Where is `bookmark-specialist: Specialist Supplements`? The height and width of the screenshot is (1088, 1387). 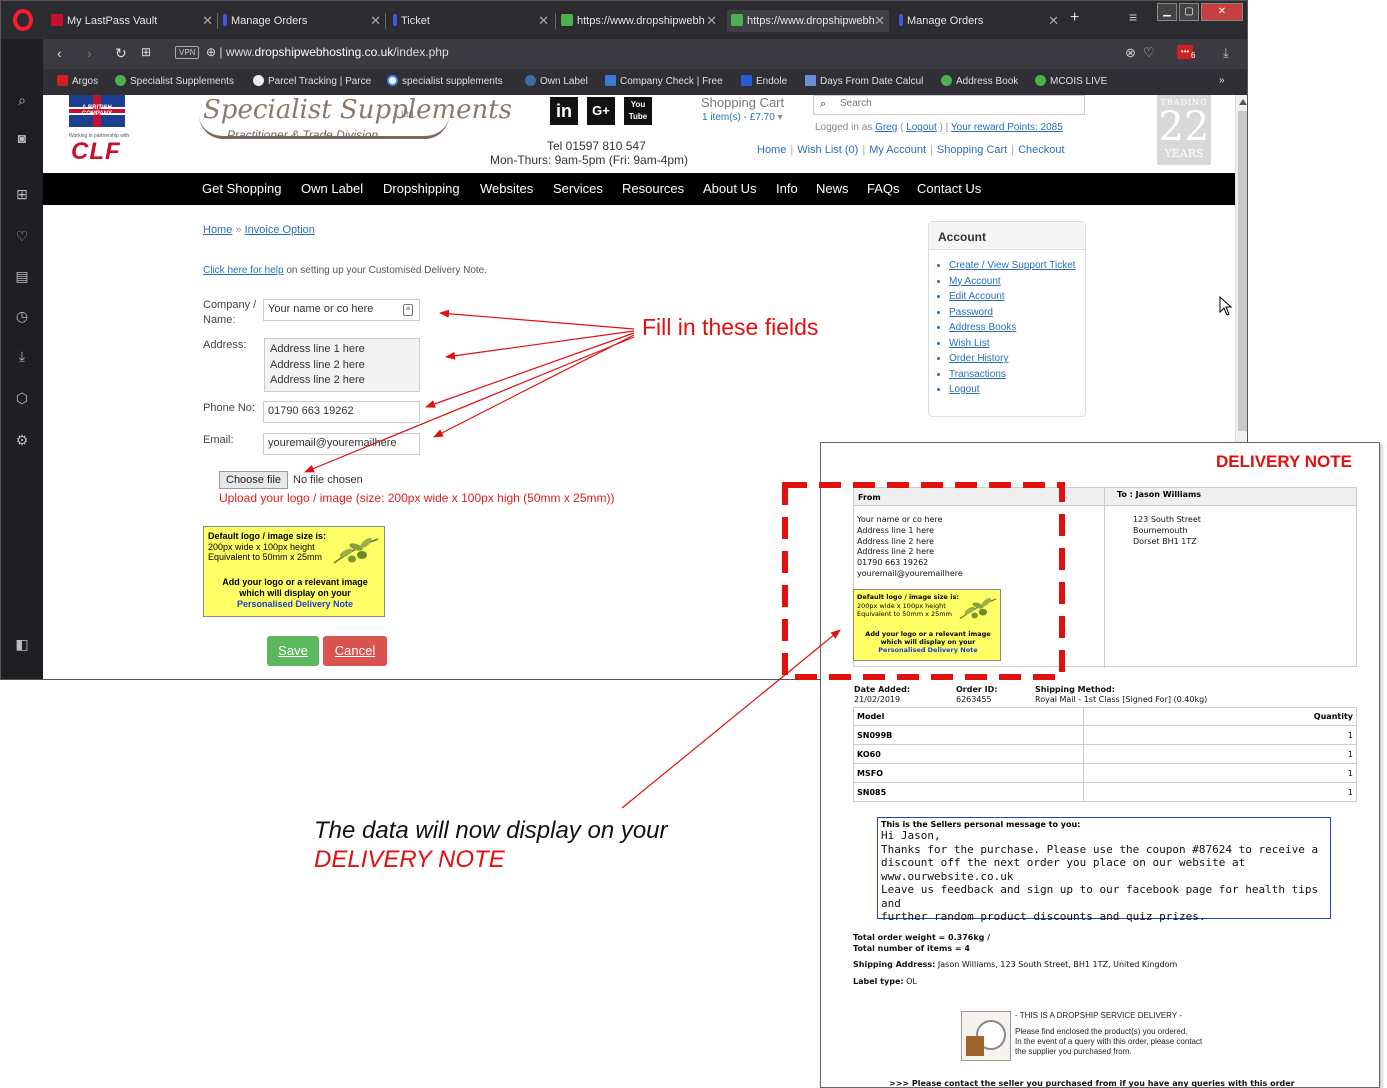
bookmark-specialist: Specialist Supplements is located at coordinates (174, 81).